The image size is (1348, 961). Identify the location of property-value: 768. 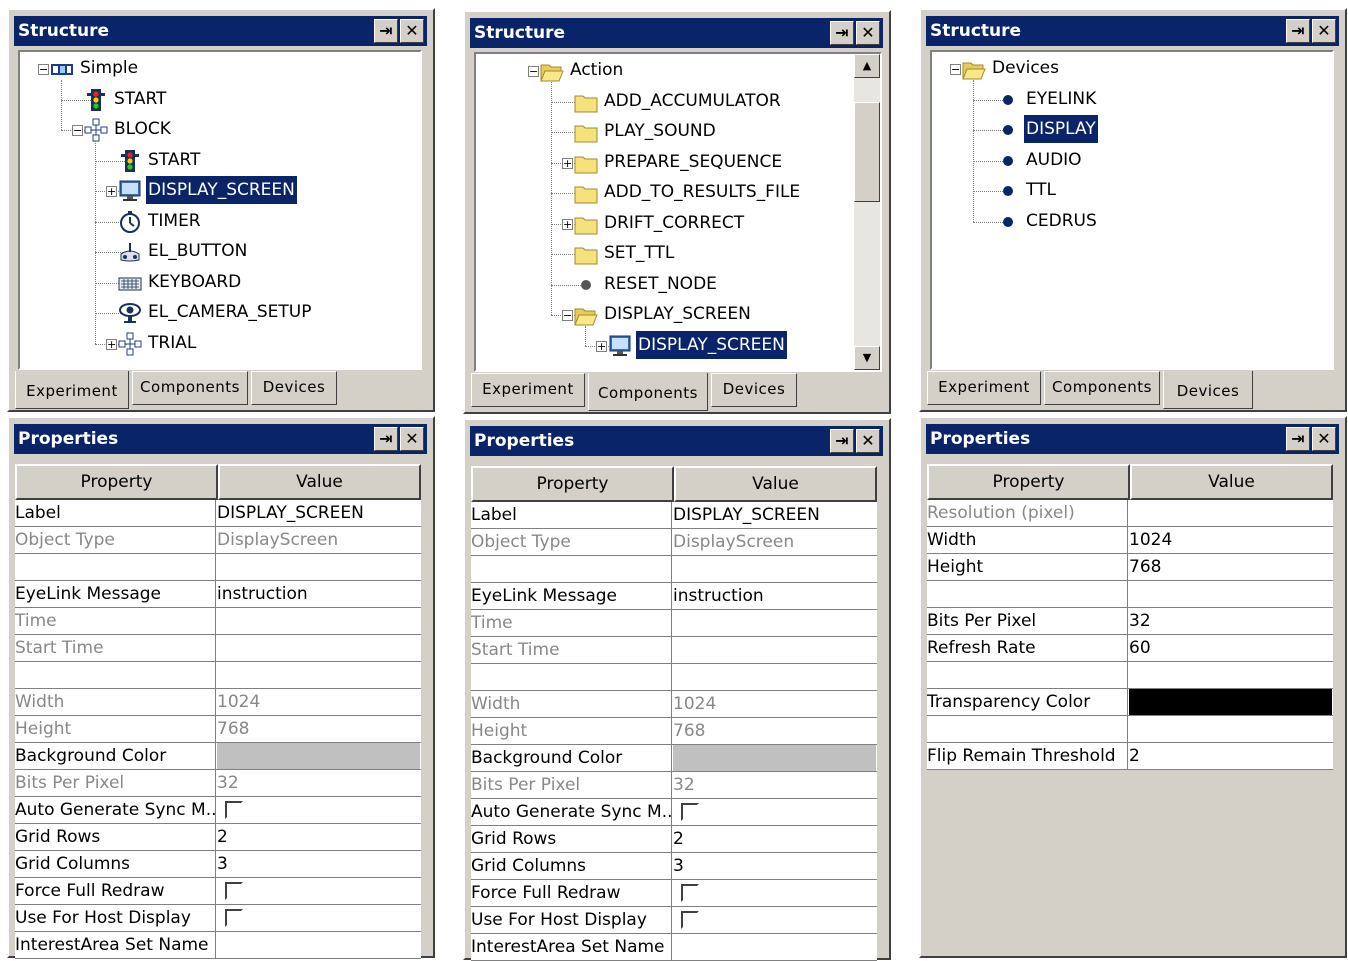
(1230, 567).